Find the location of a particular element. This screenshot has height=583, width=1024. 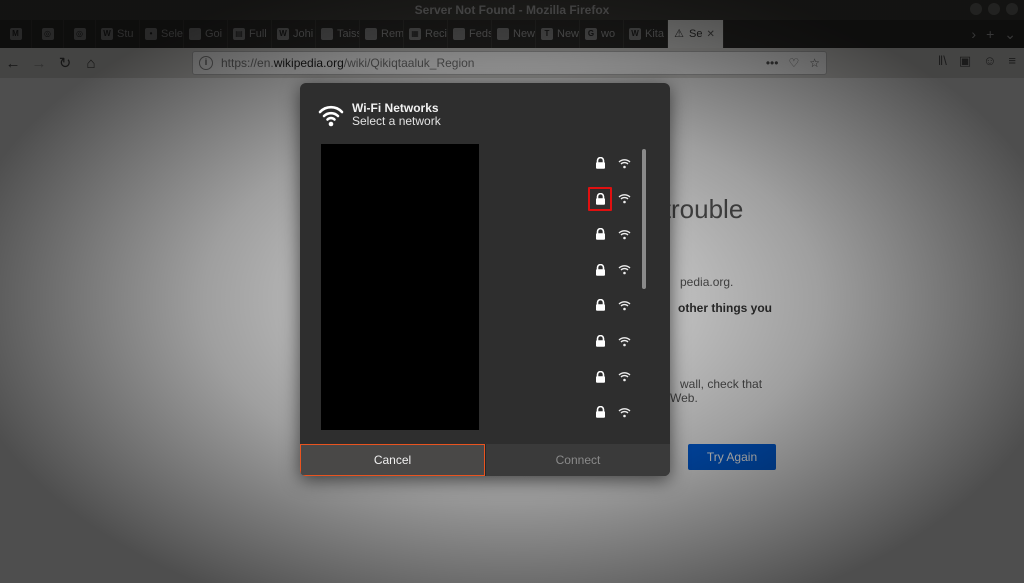

highlighted-lock is located at coordinates (600, 198).